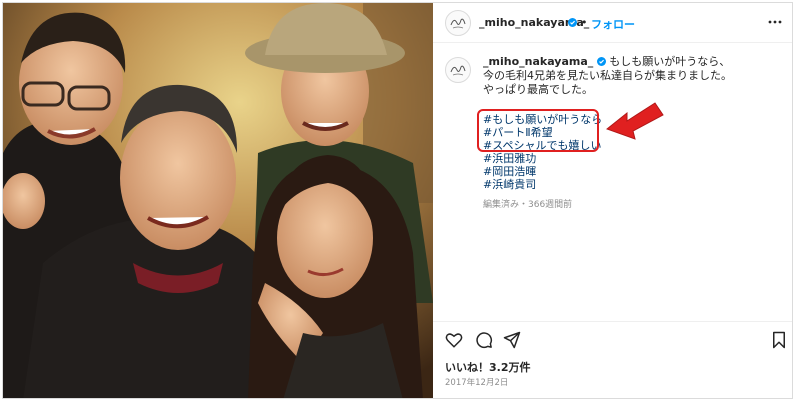 The width and height of the screenshot is (797, 403). Describe the element at coordinates (542, 184) in the screenshot. I see `hashtag-link: #浜崎貴司` at that location.